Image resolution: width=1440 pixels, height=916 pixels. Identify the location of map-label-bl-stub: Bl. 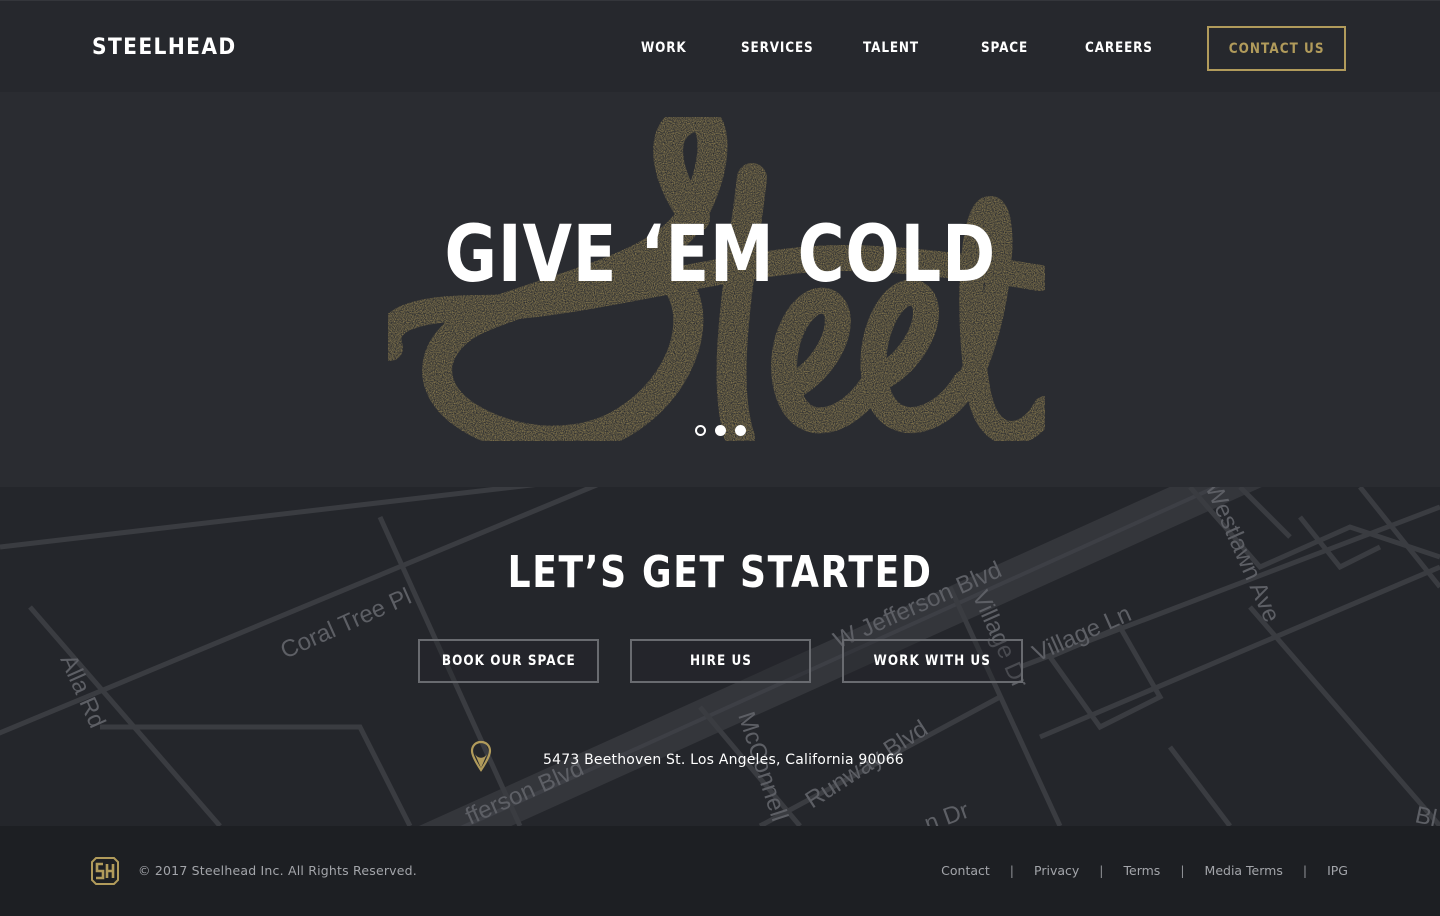
(1426, 813).